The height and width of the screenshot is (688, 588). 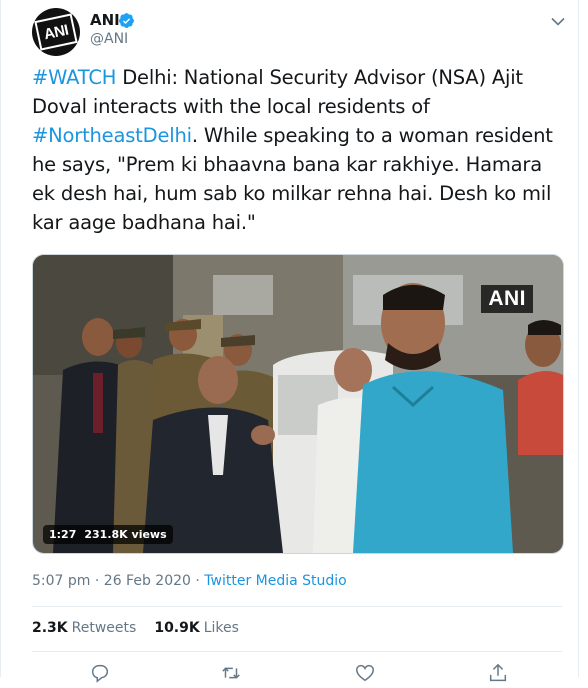 I want to click on user-handle: @ANI, so click(x=109, y=39).